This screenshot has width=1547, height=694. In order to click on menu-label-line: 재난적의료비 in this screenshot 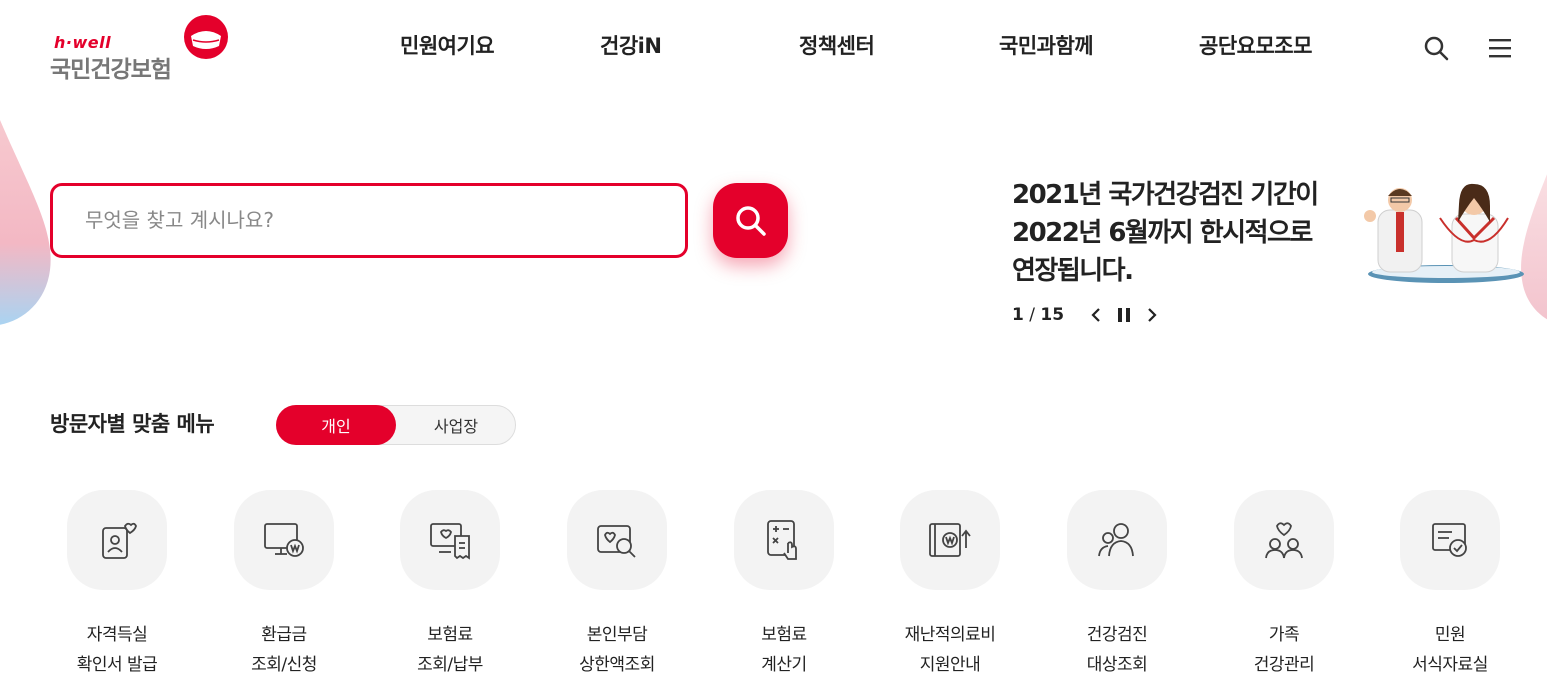, I will do `click(950, 635)`.